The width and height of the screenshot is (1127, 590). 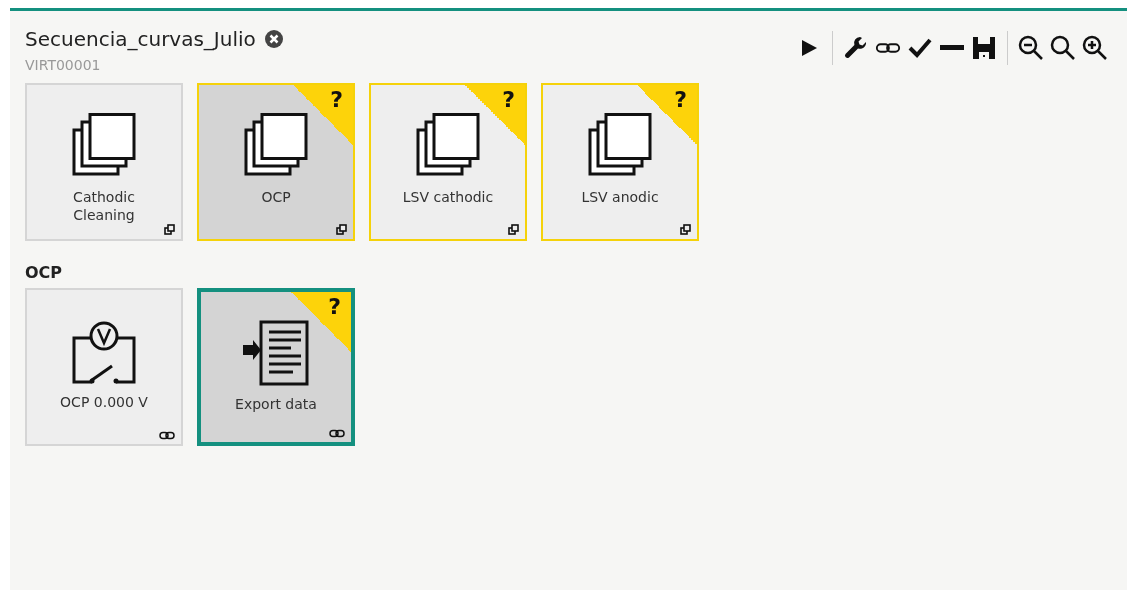 What do you see at coordinates (984, 48) in the screenshot?
I see `save-icon` at bounding box center [984, 48].